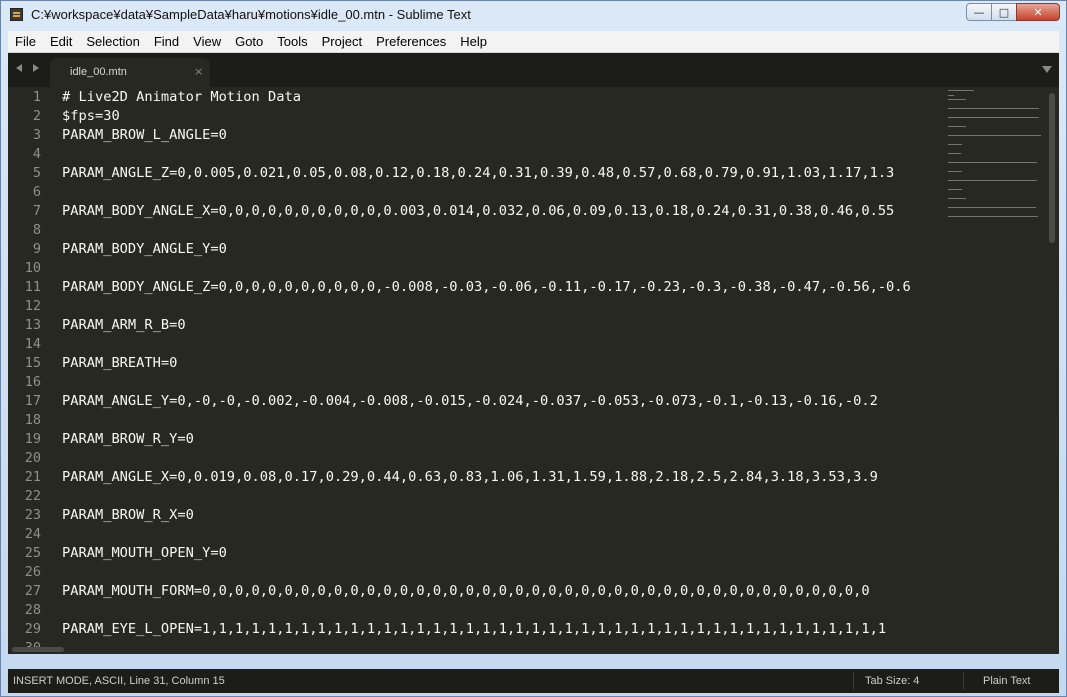 The image size is (1067, 697). What do you see at coordinates (32, 458) in the screenshot?
I see `line-number: 20` at bounding box center [32, 458].